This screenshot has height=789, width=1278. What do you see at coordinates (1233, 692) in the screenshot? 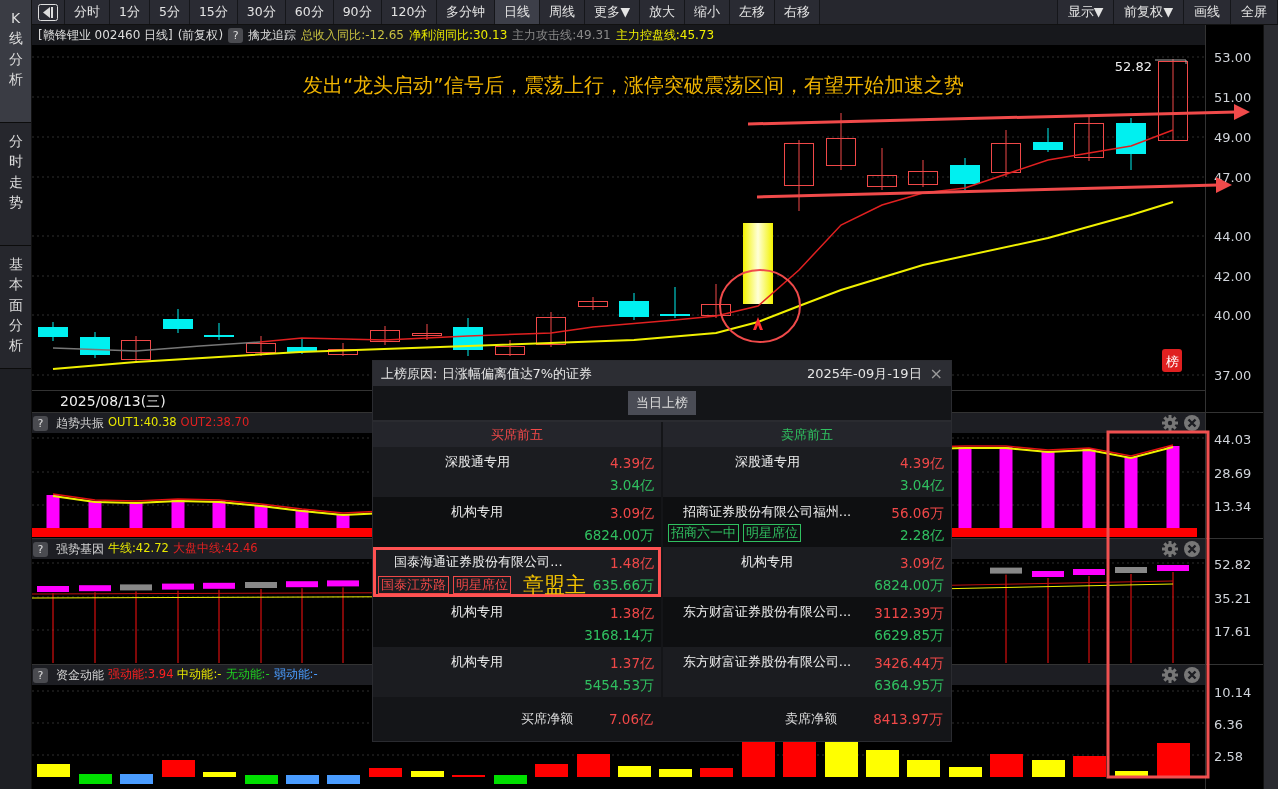
I see `axis-label: 10.14` at bounding box center [1233, 692].